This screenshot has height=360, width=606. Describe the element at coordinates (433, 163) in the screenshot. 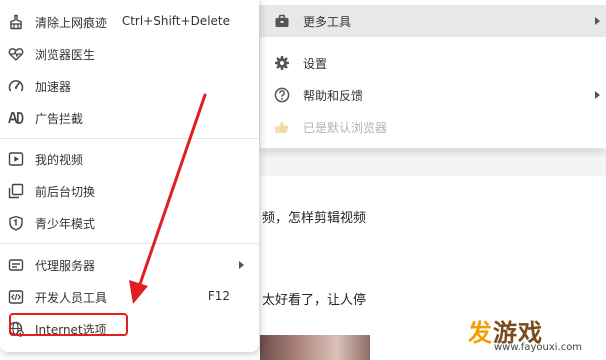

I see `background-strip` at that location.